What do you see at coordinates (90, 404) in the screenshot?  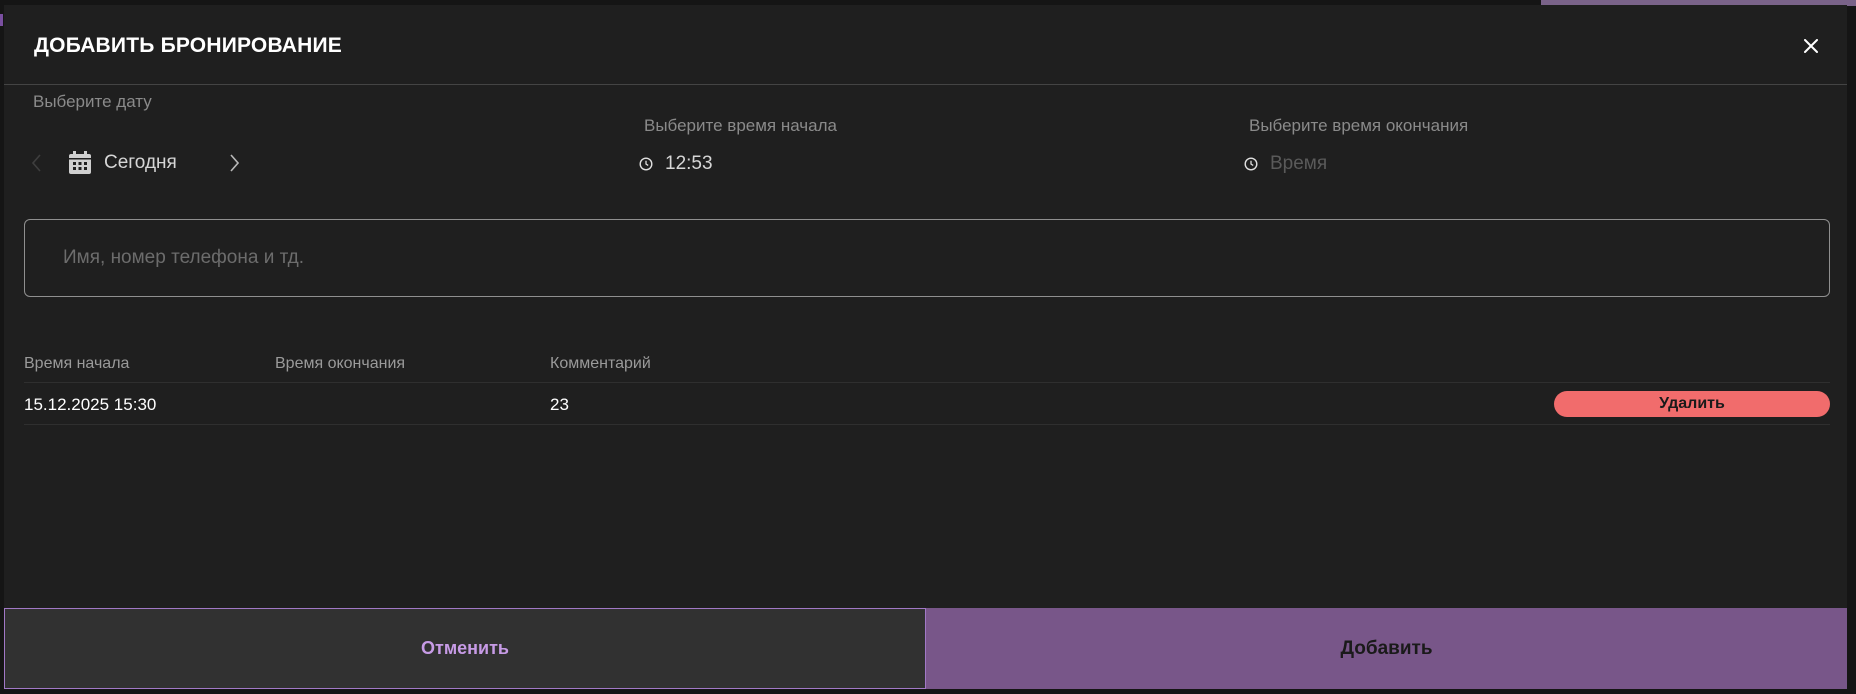 I see `cell-start-time: 15.12.2025 15:30` at bounding box center [90, 404].